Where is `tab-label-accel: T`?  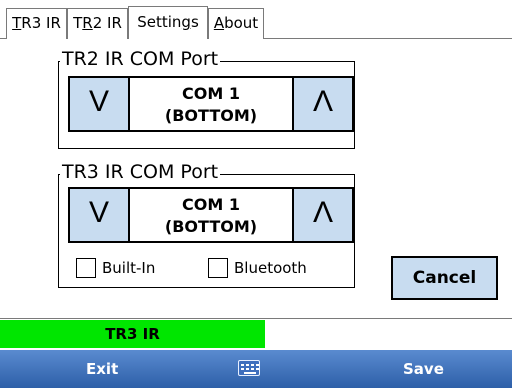
tab-label-accel: T is located at coordinates (17, 23).